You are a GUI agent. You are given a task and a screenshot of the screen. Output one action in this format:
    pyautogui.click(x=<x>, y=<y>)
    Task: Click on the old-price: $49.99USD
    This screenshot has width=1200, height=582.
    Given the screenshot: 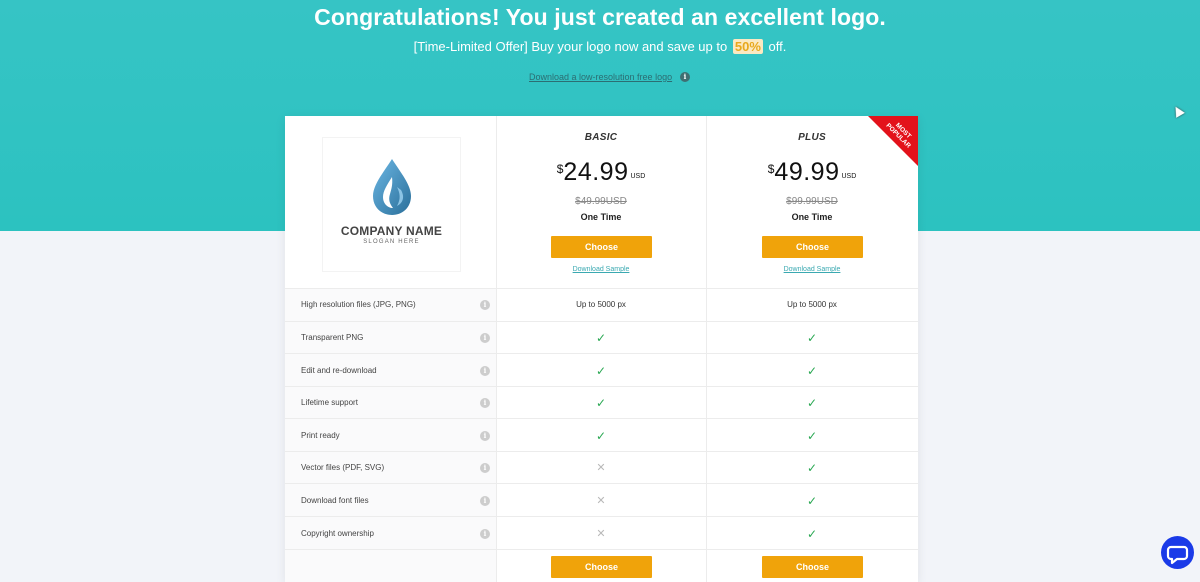 What is the action you would take?
    pyautogui.click(x=601, y=201)
    